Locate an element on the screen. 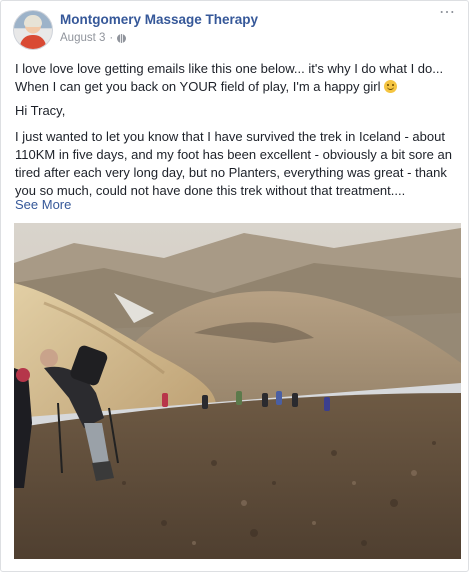 Image resolution: width=469 pixels, height=572 pixels. avatar-shirt is located at coordinates (33, 42).